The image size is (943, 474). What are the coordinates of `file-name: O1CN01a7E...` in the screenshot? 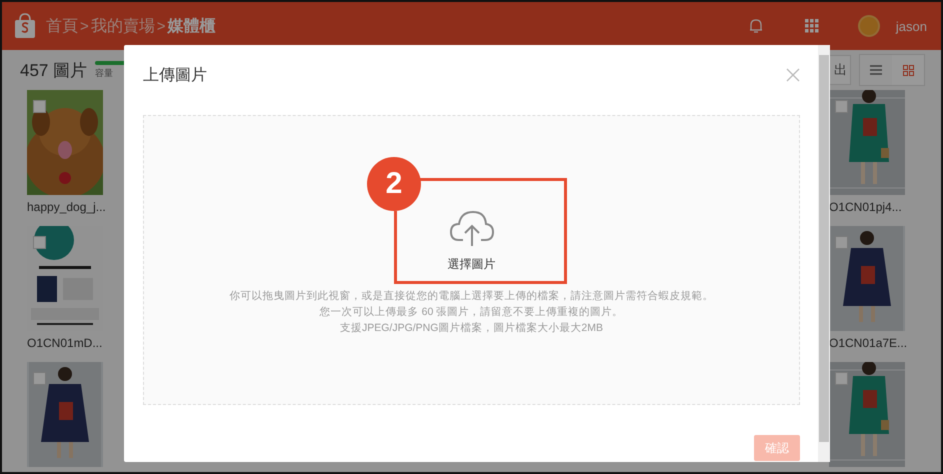 It's located at (867, 344).